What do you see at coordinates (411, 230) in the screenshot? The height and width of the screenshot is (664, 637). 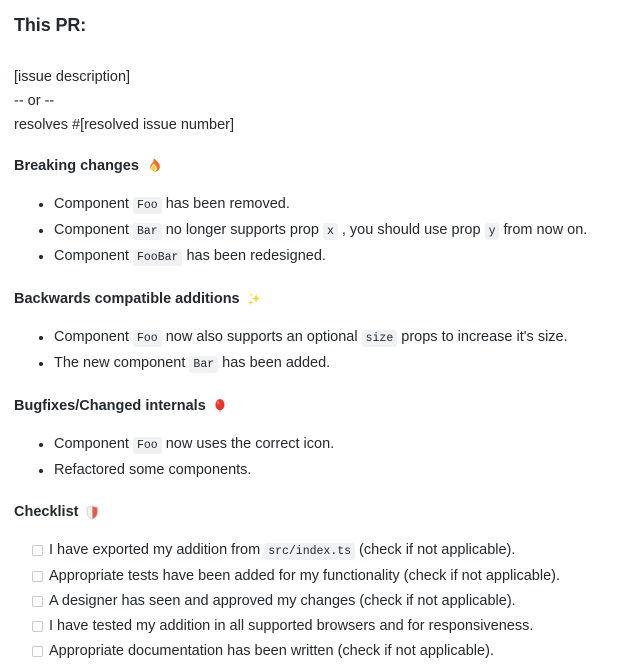 I see `text-run: , you should use prop` at bounding box center [411, 230].